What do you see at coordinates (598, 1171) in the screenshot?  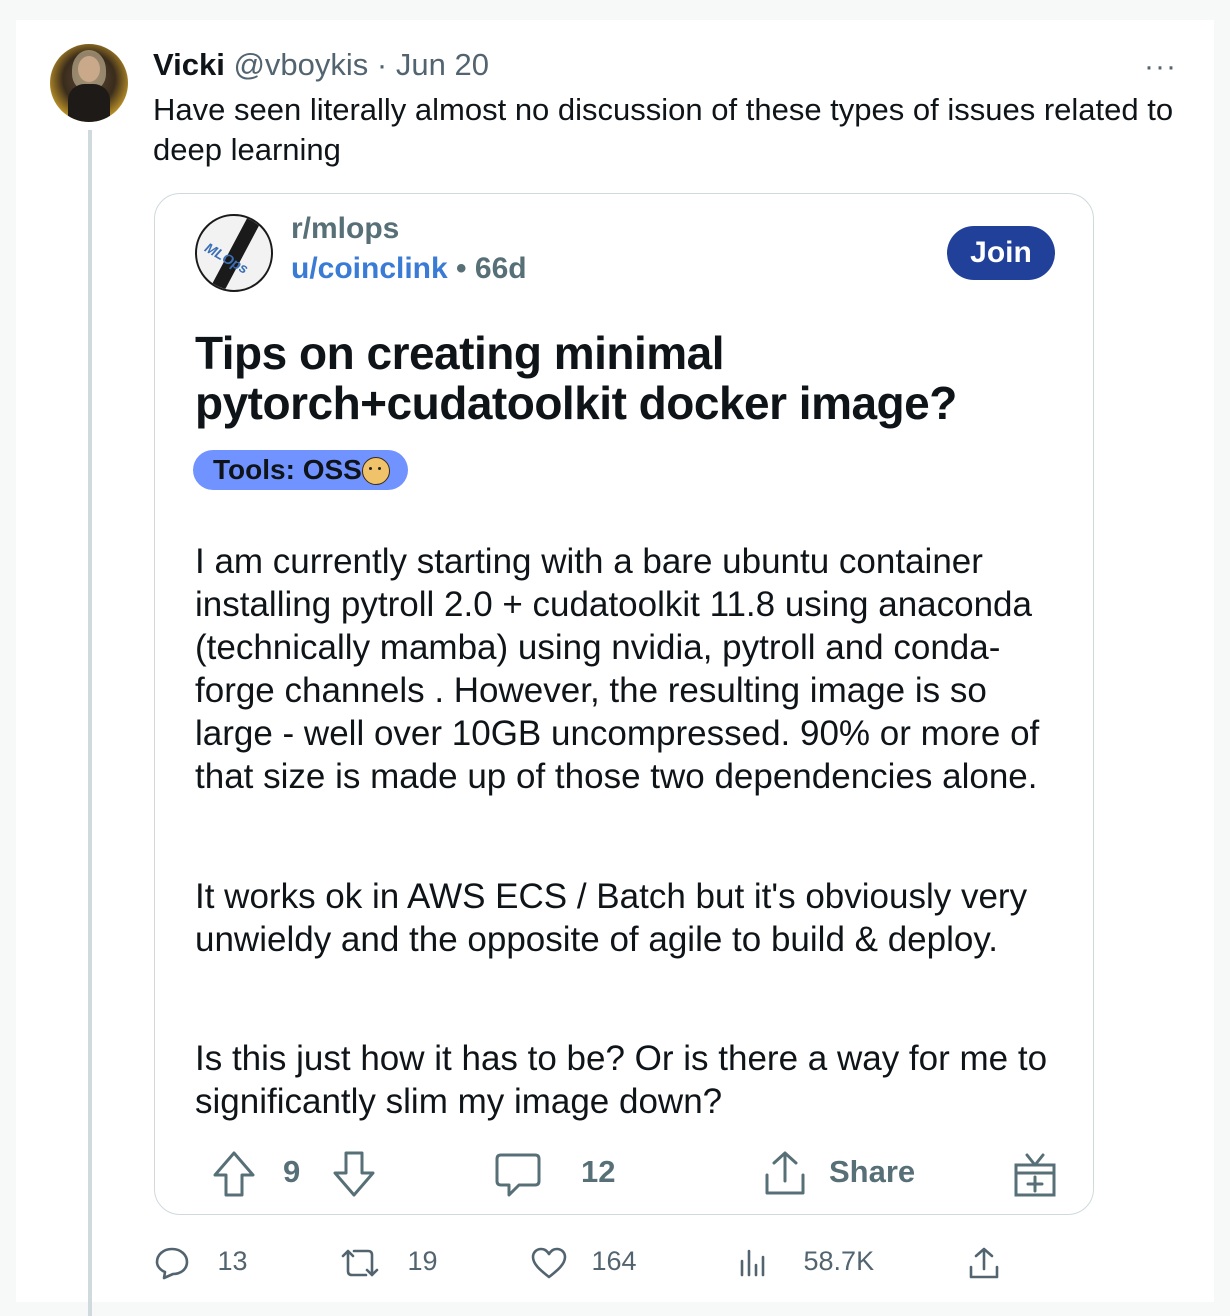 I see `comment-count: 12` at bounding box center [598, 1171].